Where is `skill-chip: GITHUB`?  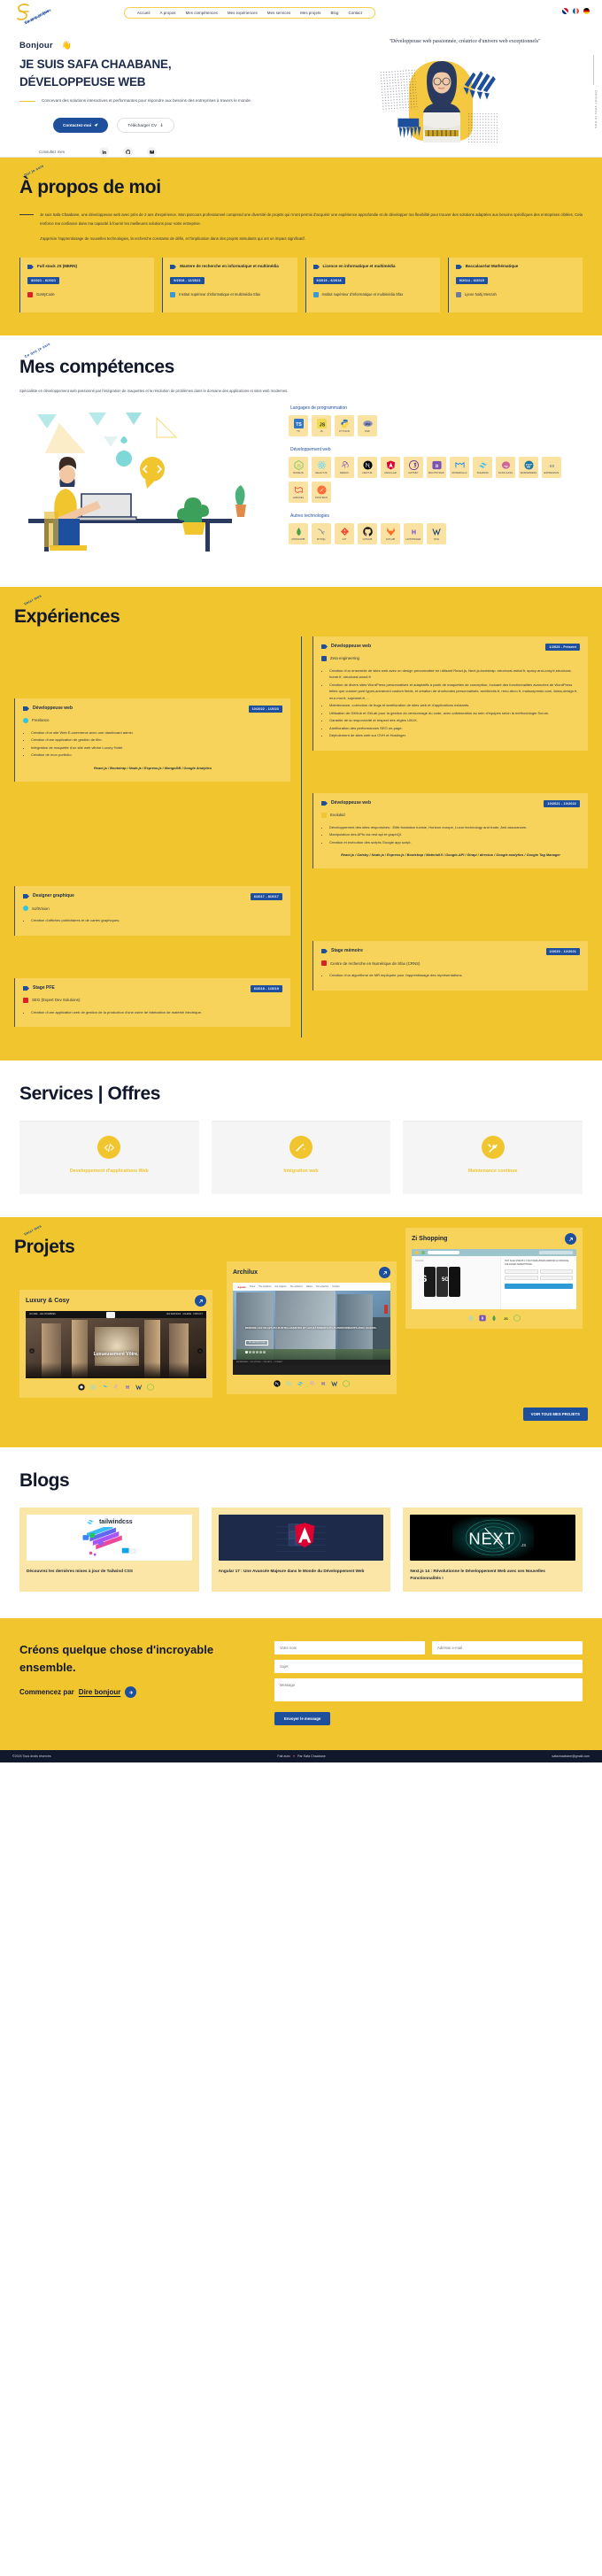
skill-chip: GITHUB is located at coordinates (367, 533).